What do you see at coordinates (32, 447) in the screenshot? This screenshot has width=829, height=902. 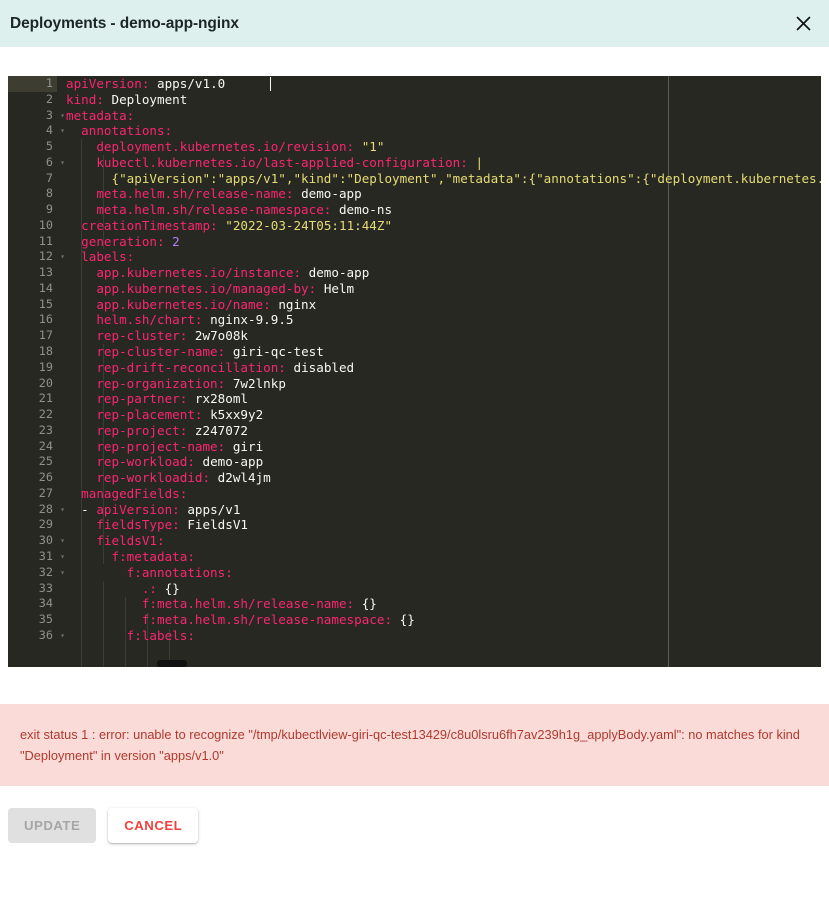 I see `gutter-line-24: 24` at bounding box center [32, 447].